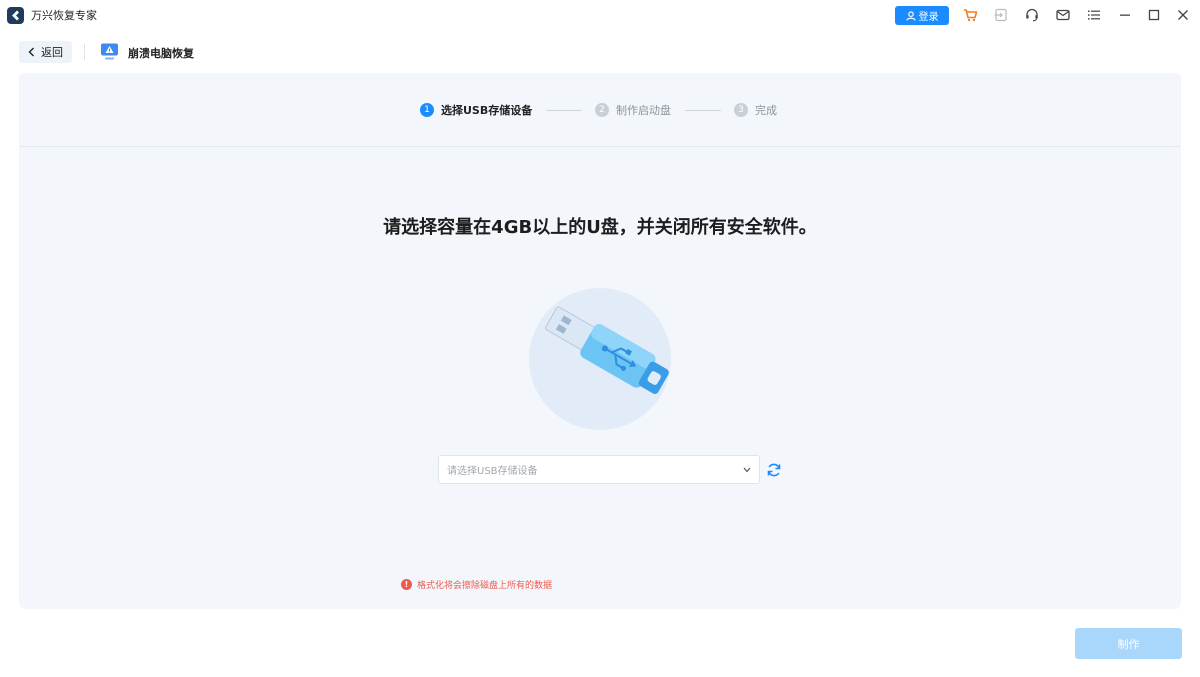 This screenshot has height=677, width=1200. What do you see at coordinates (1183, 15) in the screenshot?
I see `close-icon` at bounding box center [1183, 15].